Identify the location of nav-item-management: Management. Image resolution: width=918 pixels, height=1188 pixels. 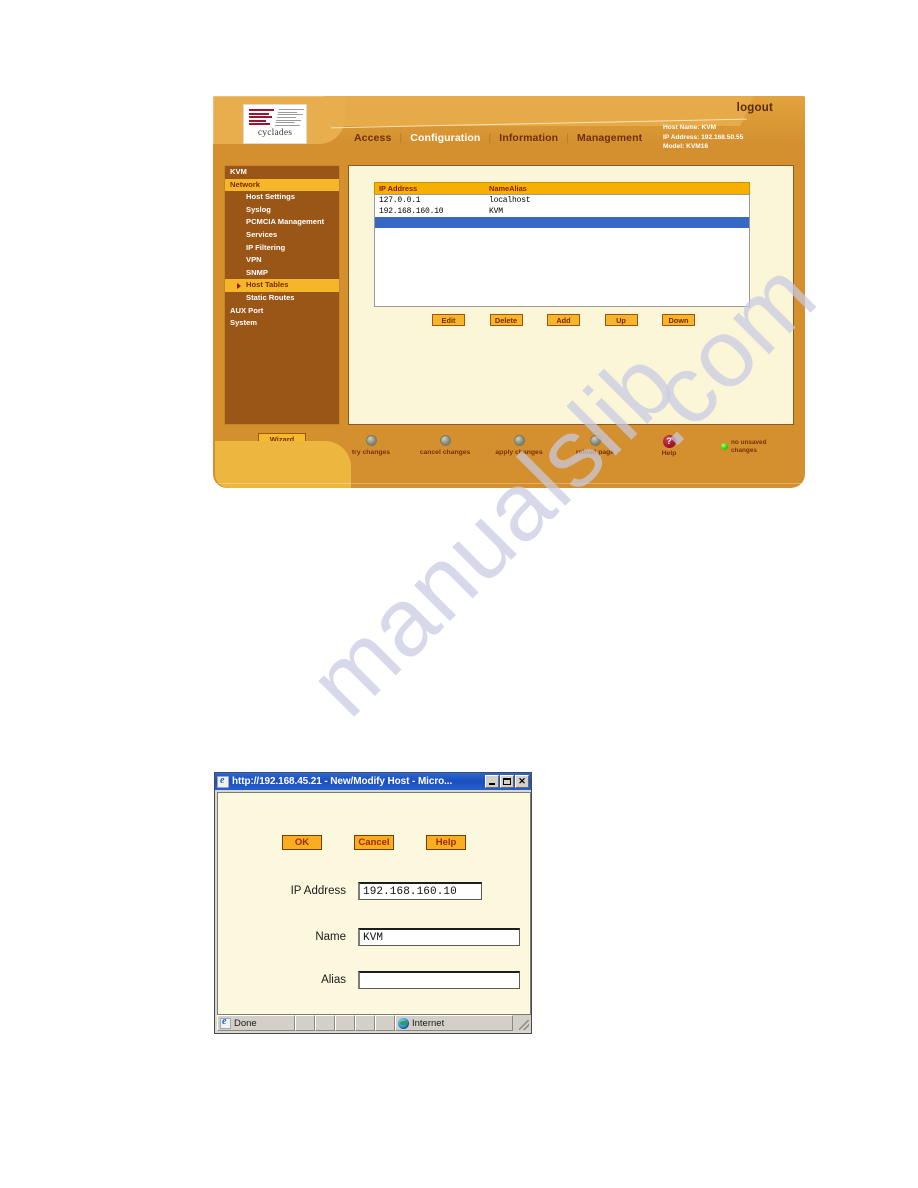
(609, 138).